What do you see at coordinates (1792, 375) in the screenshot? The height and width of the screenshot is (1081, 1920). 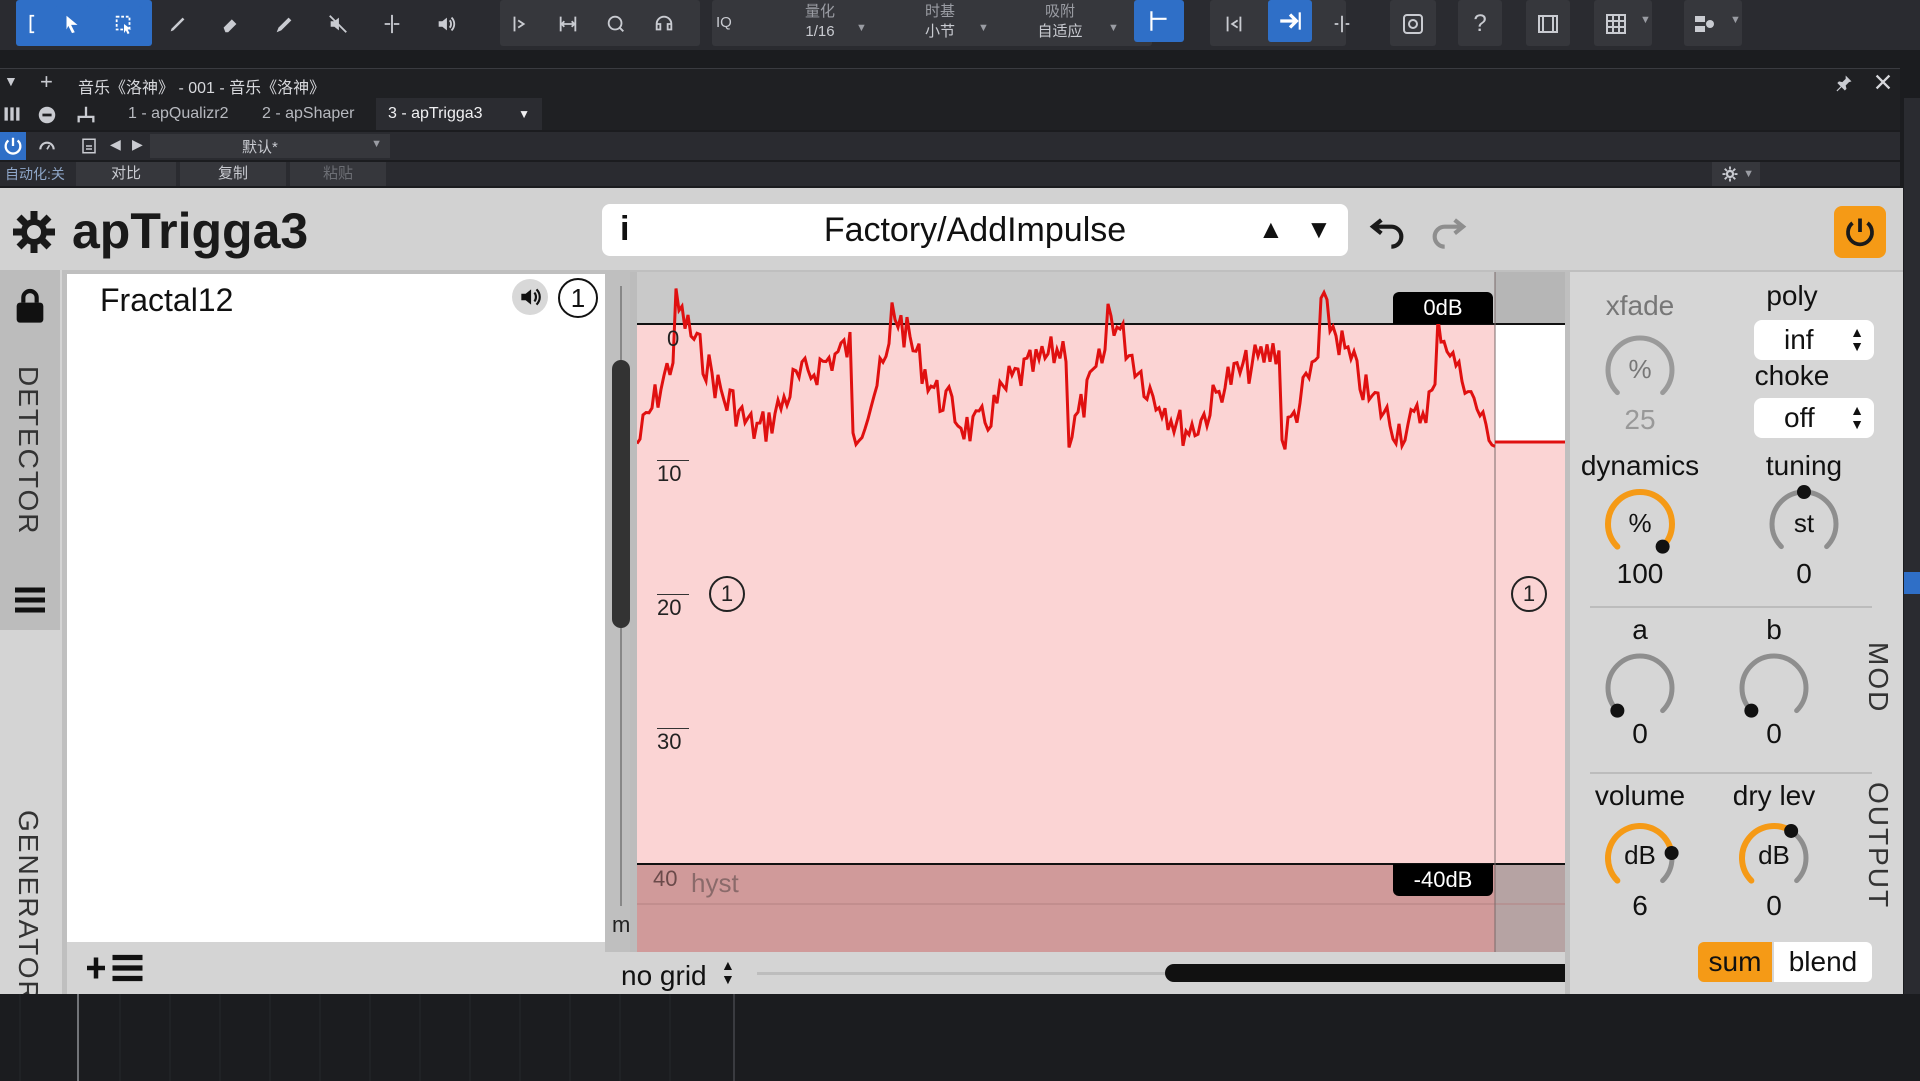 I see `choke-label: choke` at bounding box center [1792, 375].